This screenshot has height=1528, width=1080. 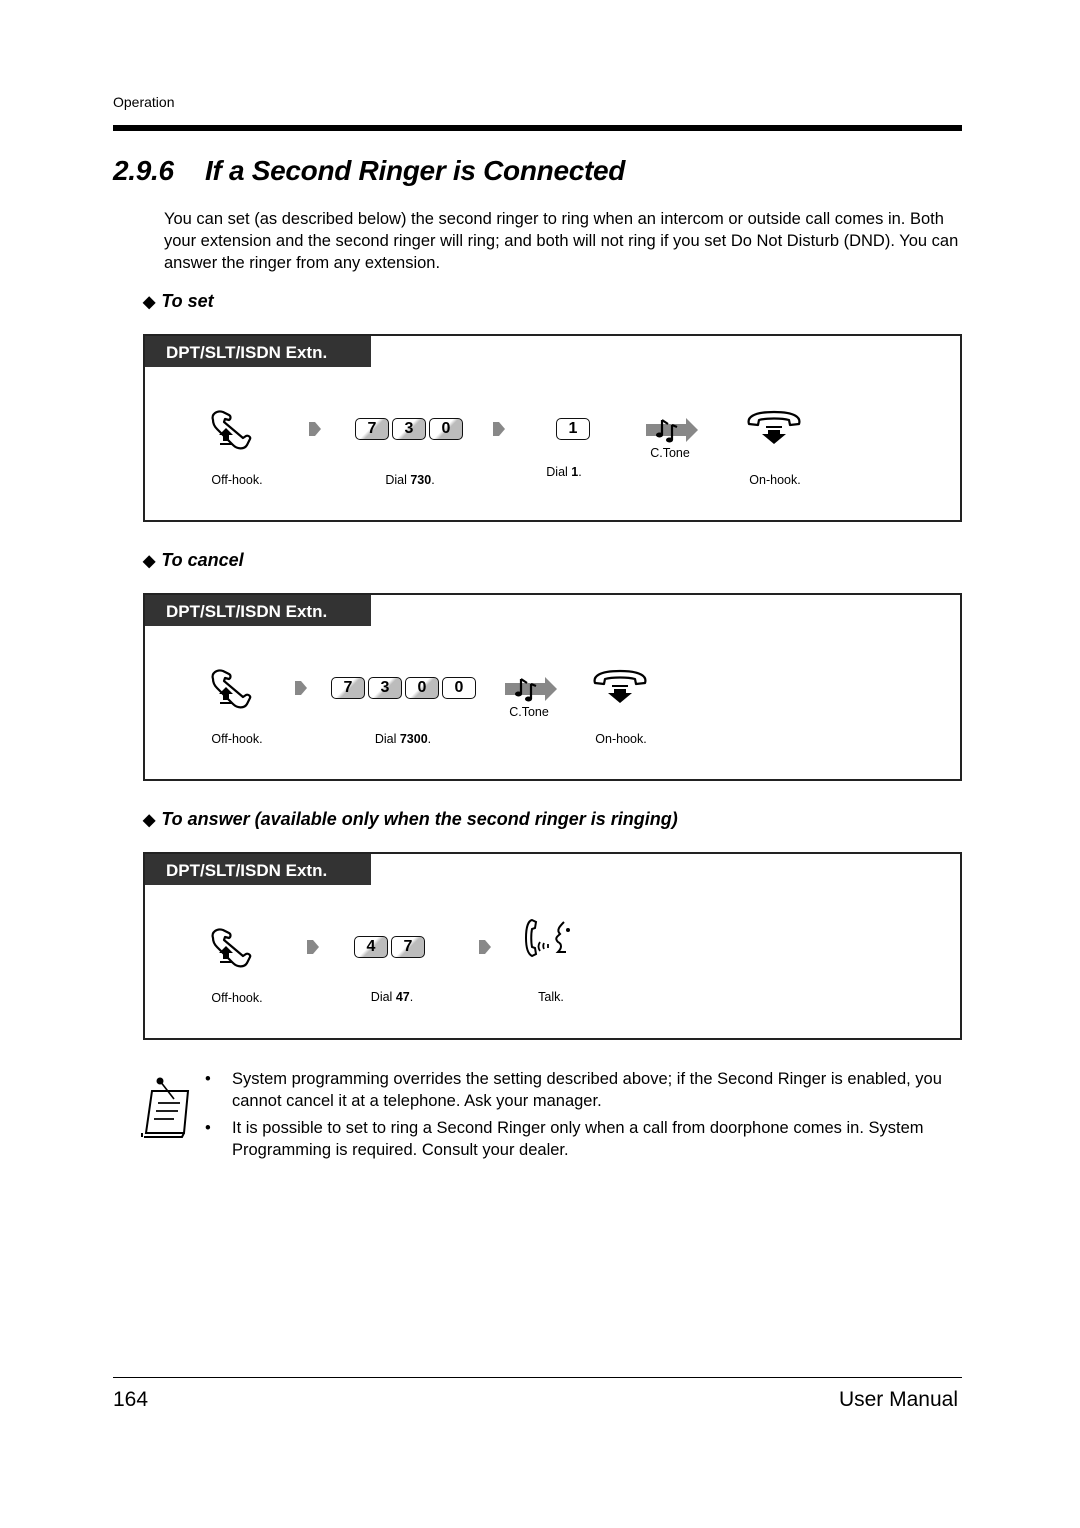 I want to click on step-label-dial-1: Dial 1., so click(x=564, y=472).